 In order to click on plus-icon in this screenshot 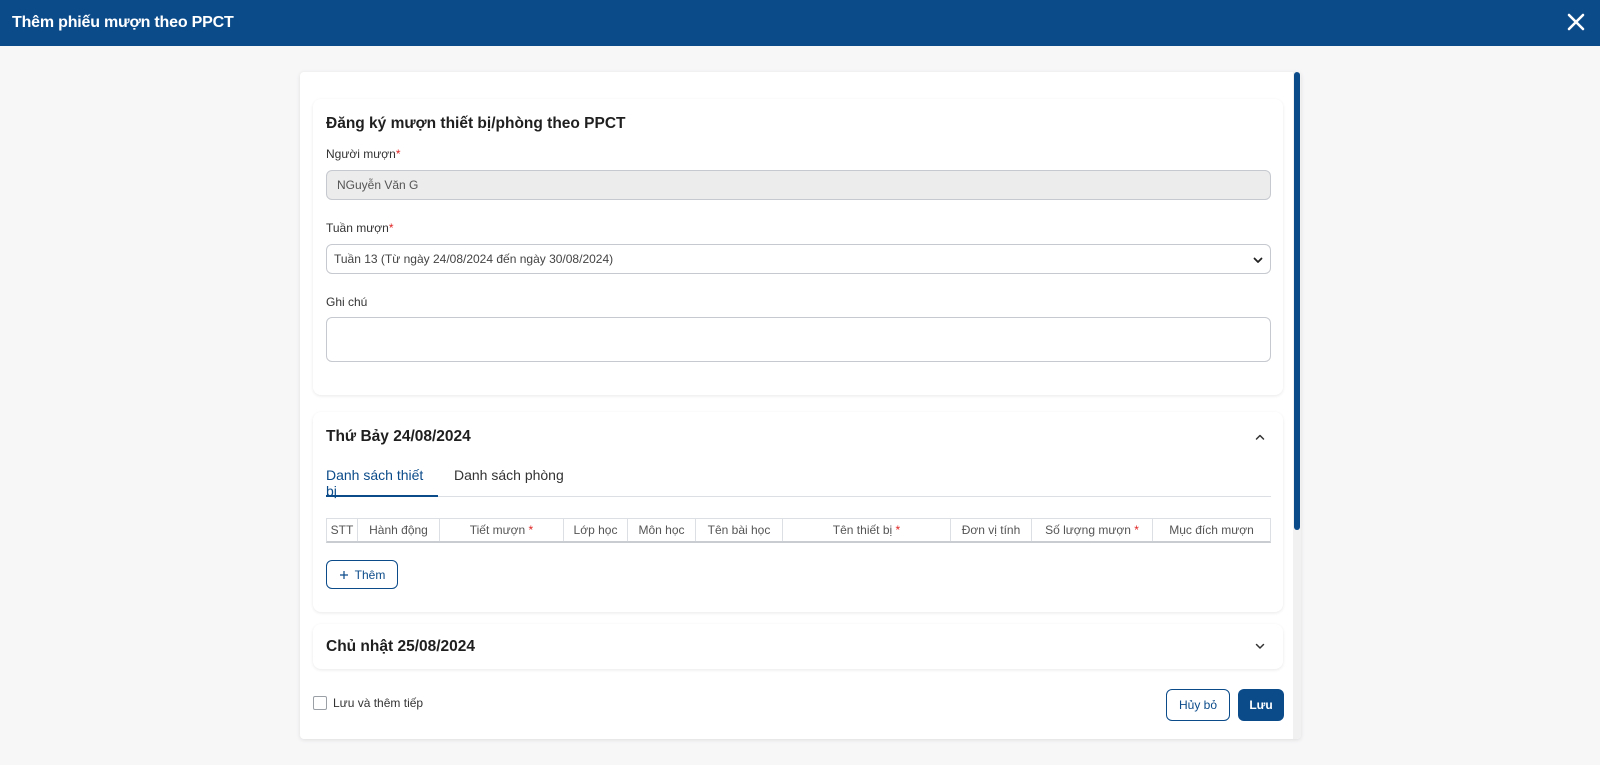, I will do `click(343, 574)`.